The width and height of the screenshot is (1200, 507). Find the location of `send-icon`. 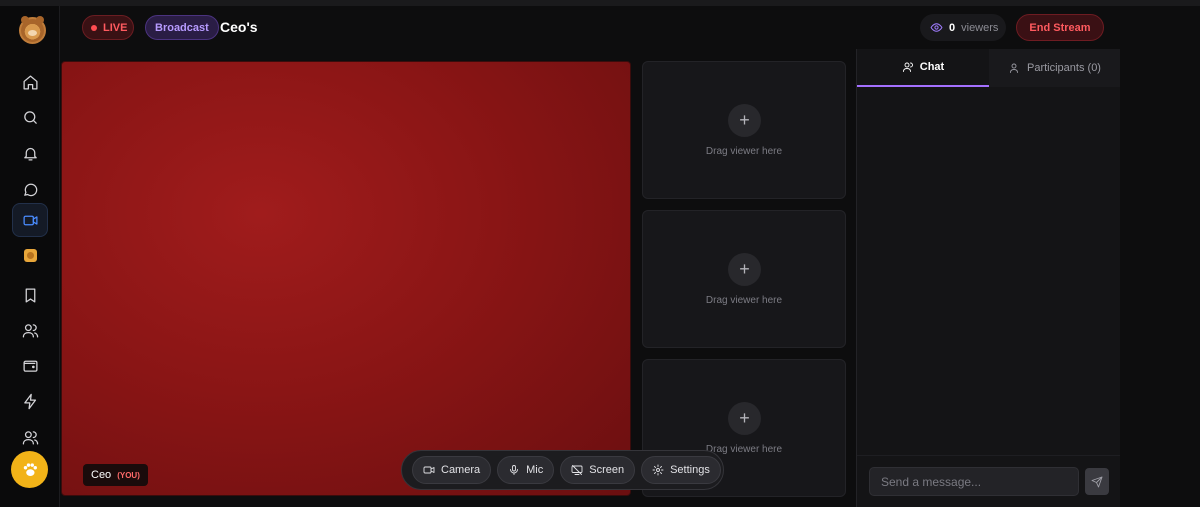

send-icon is located at coordinates (1097, 481).